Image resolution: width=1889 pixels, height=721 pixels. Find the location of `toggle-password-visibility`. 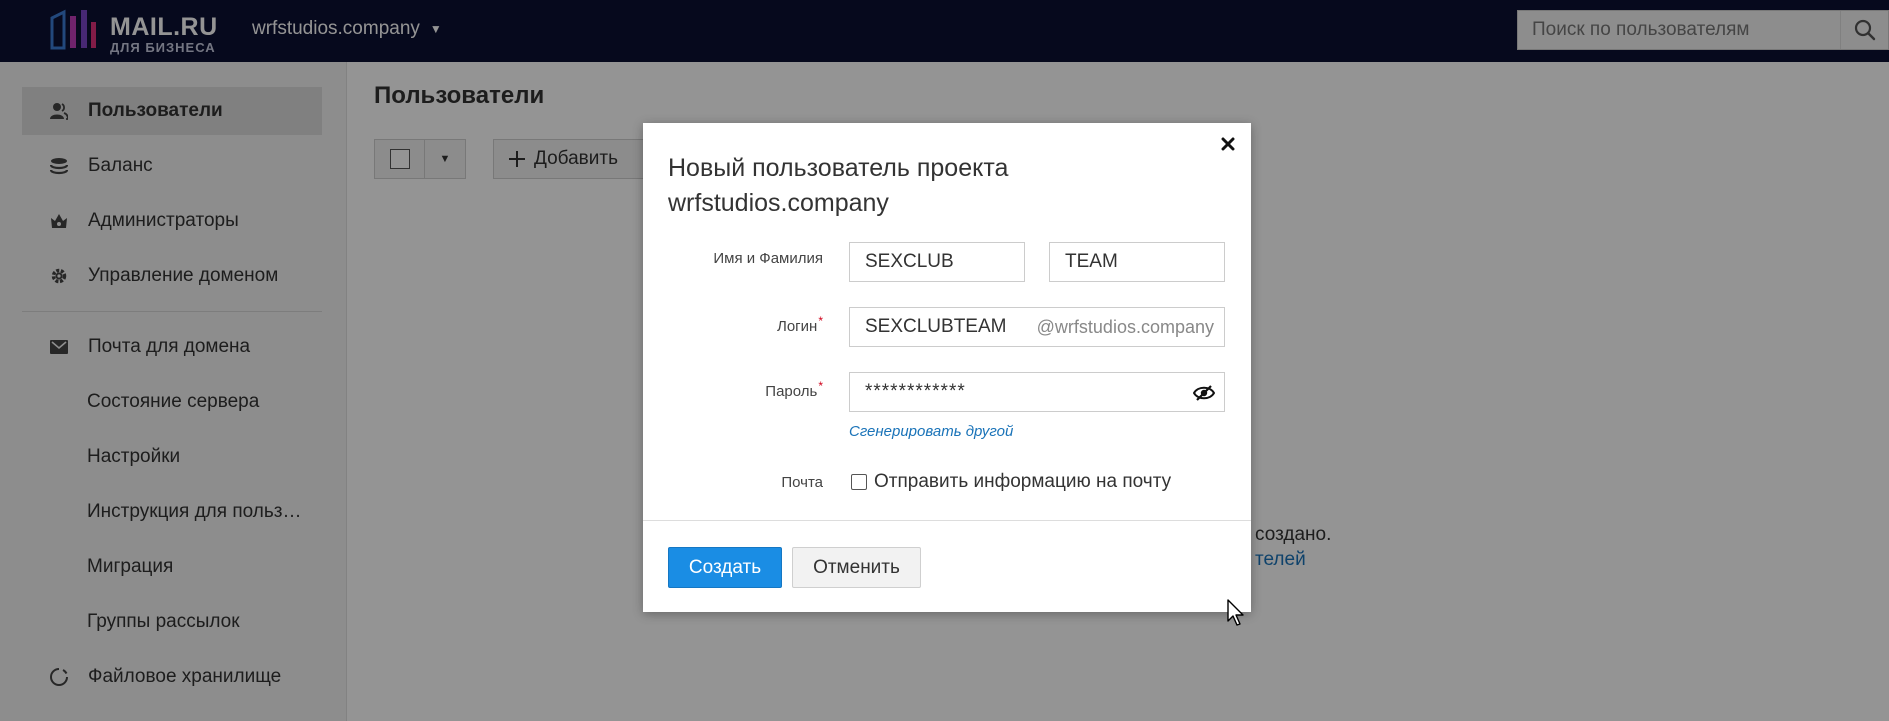

toggle-password-visibility is located at coordinates (1204, 393).